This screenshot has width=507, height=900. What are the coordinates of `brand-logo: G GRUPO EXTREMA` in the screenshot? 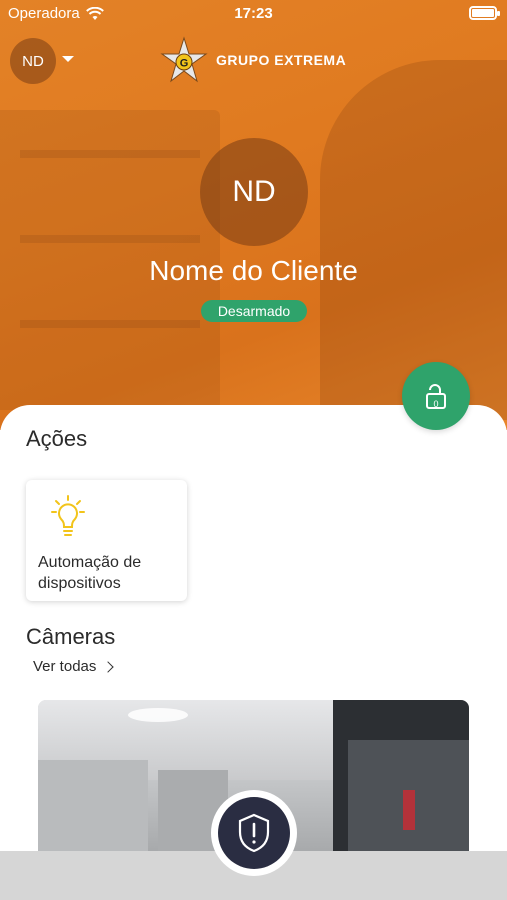 It's located at (253, 60).